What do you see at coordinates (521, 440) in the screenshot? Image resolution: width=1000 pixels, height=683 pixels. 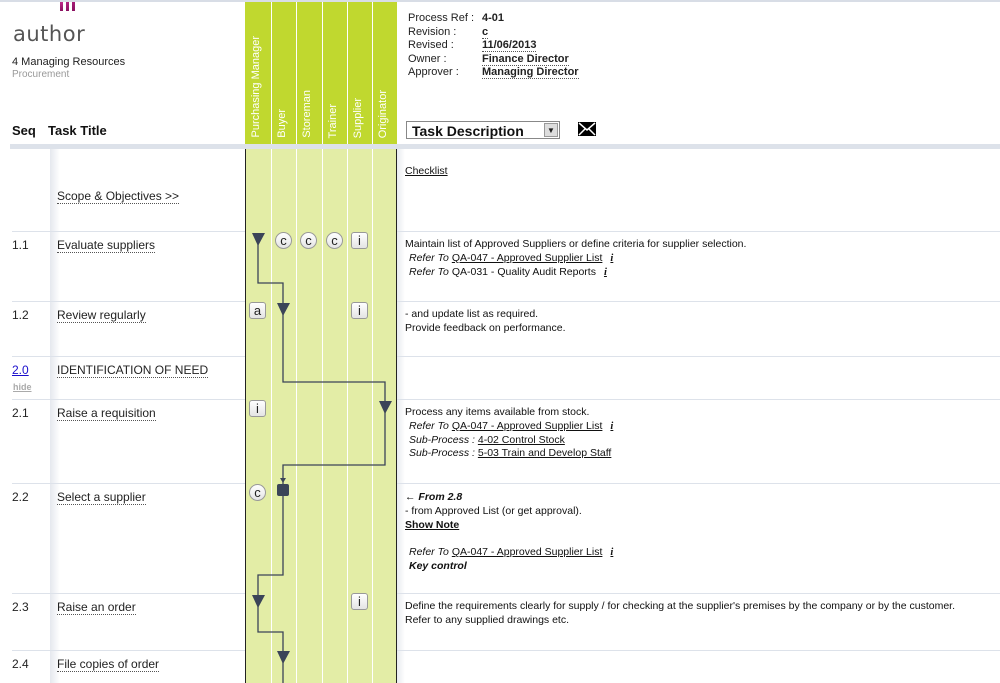 I see `subprocess-link: 4-02 Control Stock` at bounding box center [521, 440].